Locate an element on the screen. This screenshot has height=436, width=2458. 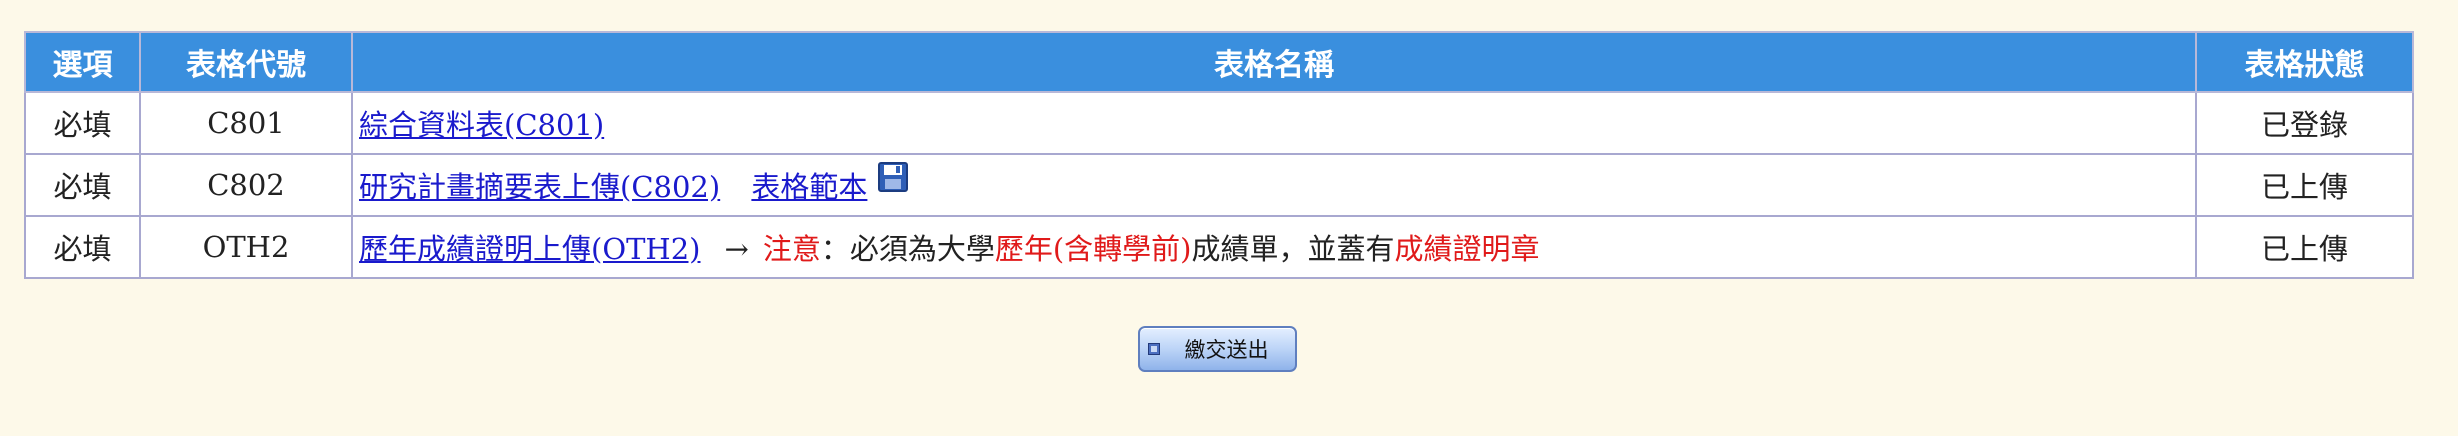
header-status: 表格狀態 is located at coordinates (2304, 62).